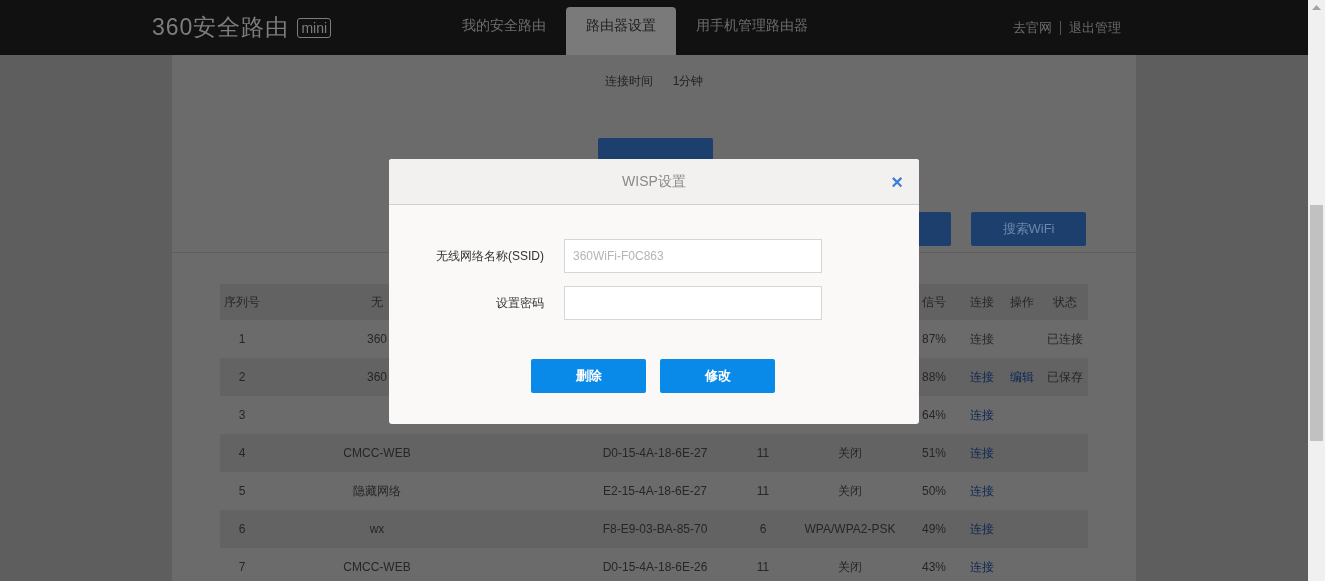  What do you see at coordinates (934, 567) in the screenshot?
I see `signal-cell: 43%` at bounding box center [934, 567].